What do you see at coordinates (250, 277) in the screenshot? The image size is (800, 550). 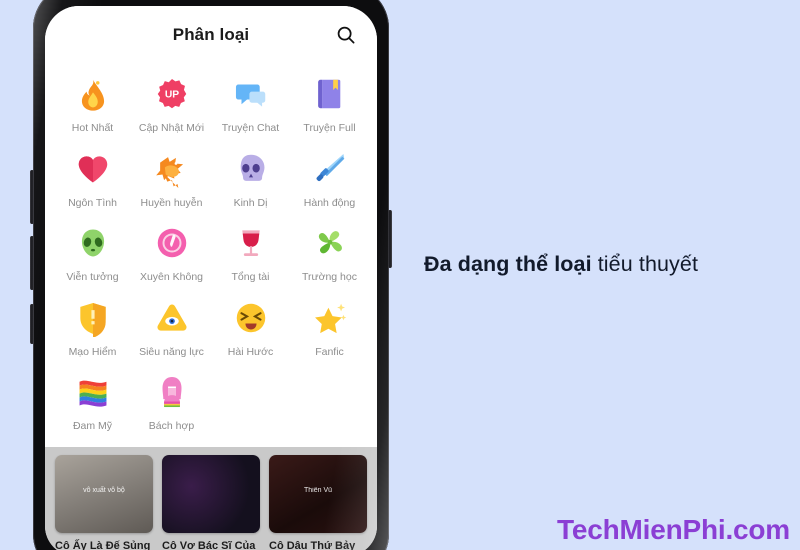 I see `category-label: Tổng tài` at bounding box center [250, 277].